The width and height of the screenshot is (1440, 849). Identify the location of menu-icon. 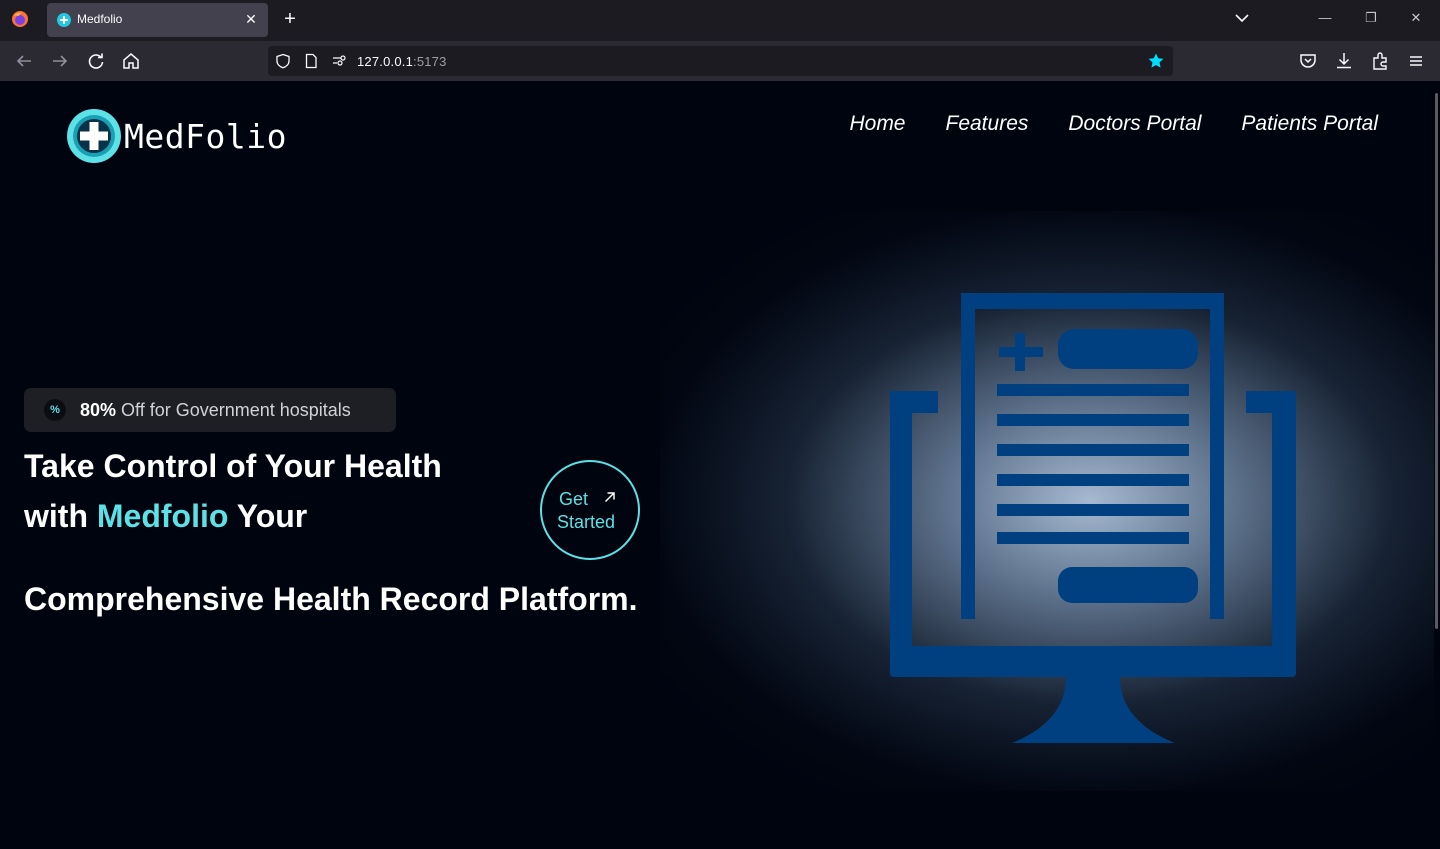
(1416, 61).